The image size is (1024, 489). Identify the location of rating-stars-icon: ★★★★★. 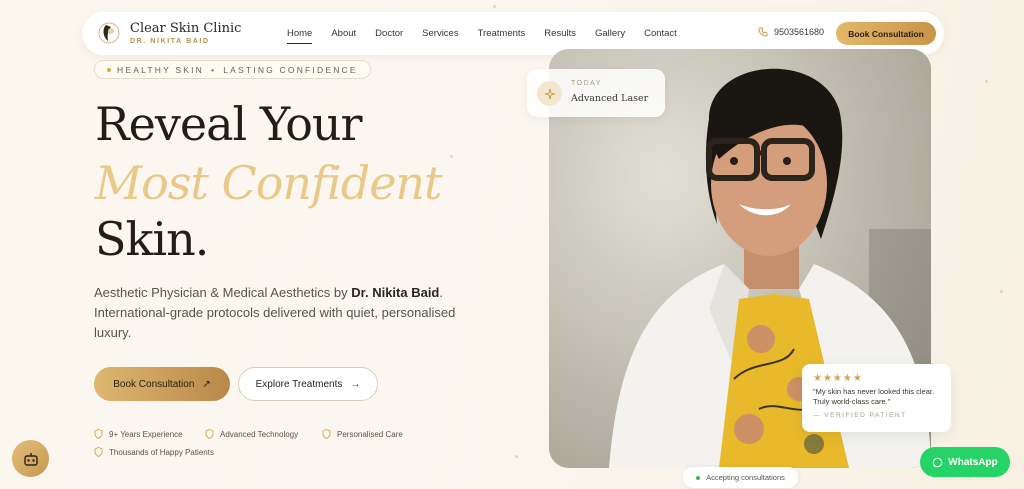
(838, 378).